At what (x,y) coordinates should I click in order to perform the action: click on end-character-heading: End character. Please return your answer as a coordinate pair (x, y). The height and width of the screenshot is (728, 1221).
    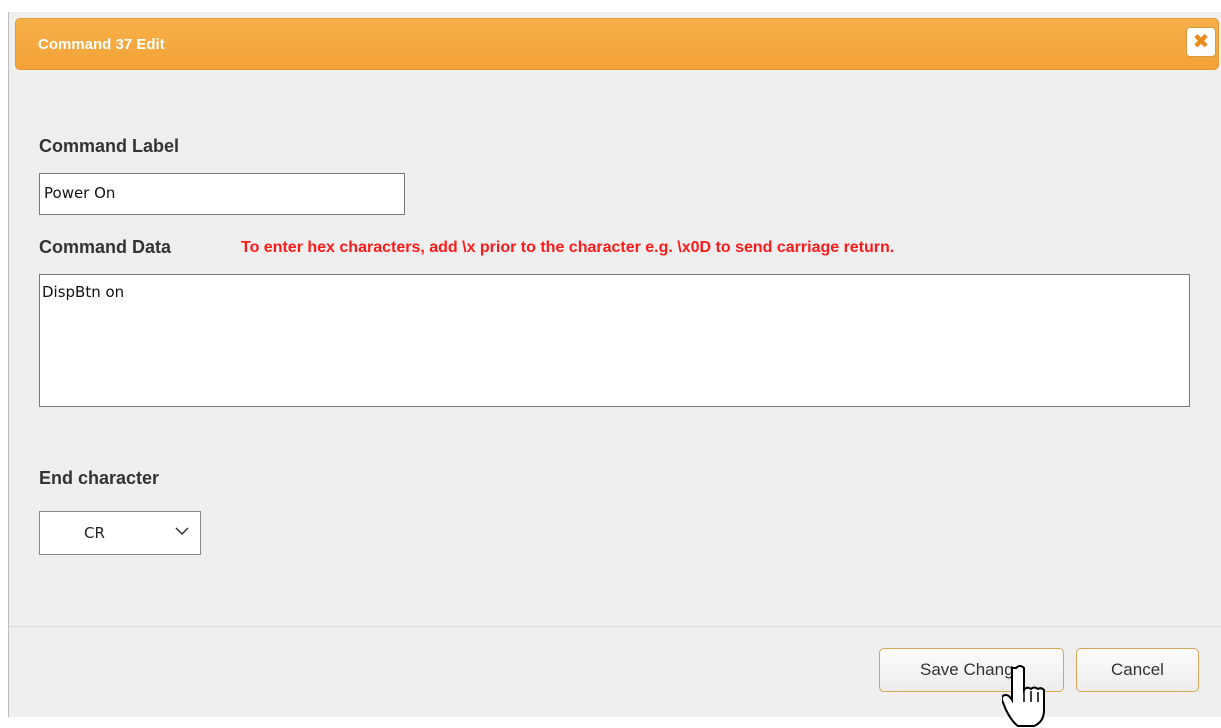
    Looking at the image, I should click on (99, 478).